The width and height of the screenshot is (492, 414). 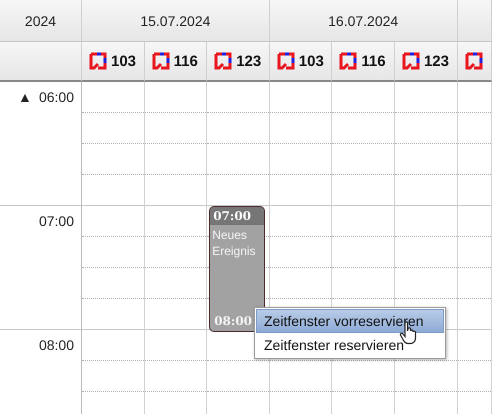 I want to click on scroll-up-arrow: ▲, so click(x=25, y=97).